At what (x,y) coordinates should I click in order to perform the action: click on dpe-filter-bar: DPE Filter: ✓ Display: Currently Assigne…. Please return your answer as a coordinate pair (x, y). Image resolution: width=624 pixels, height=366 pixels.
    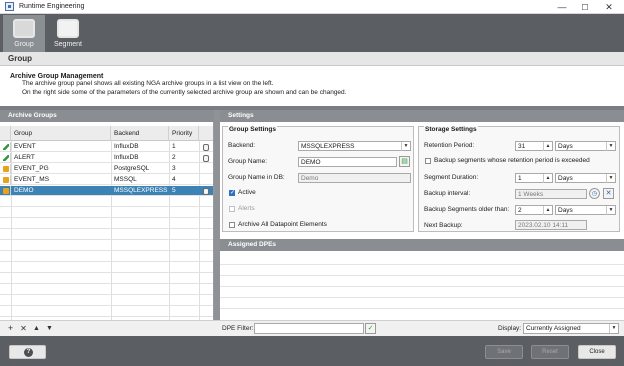
    Looking at the image, I should click on (419, 328).